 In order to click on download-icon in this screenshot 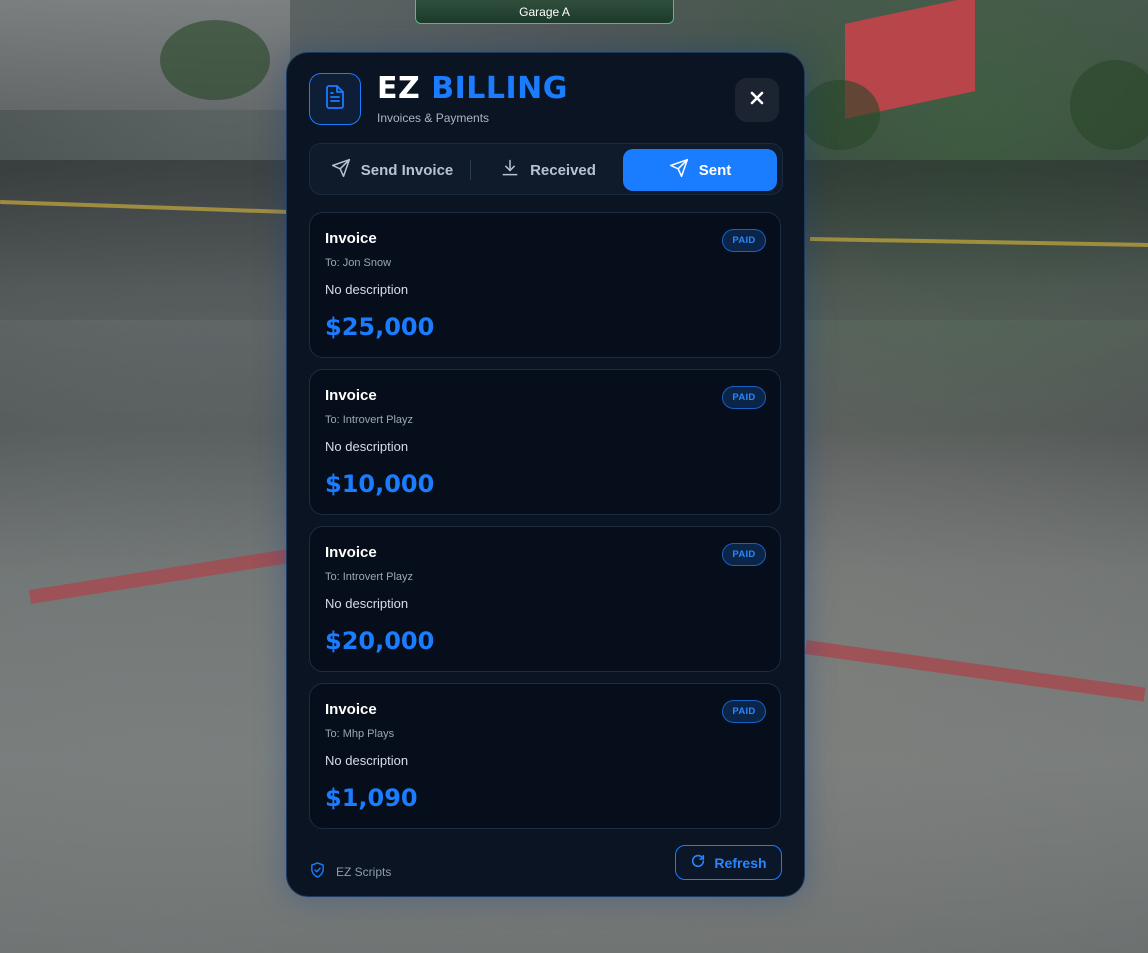, I will do `click(510, 170)`.